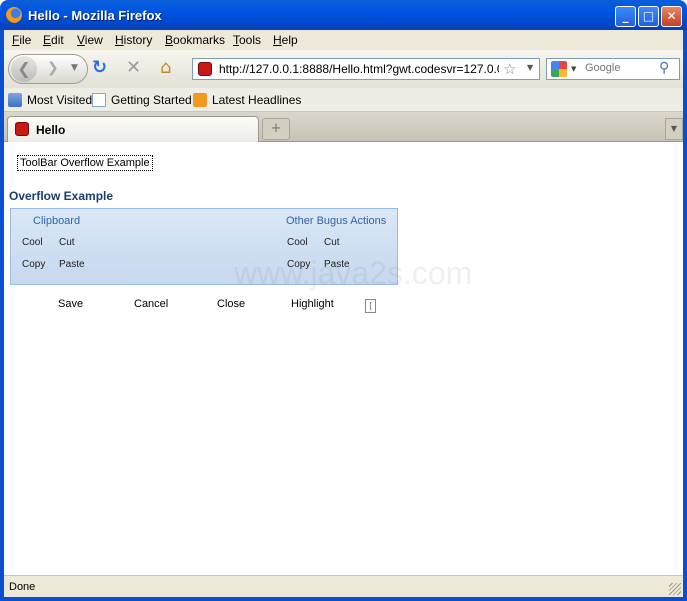 The height and width of the screenshot is (601, 687). Describe the element at coordinates (22, 587) in the screenshot. I see `status-text: Done` at that location.